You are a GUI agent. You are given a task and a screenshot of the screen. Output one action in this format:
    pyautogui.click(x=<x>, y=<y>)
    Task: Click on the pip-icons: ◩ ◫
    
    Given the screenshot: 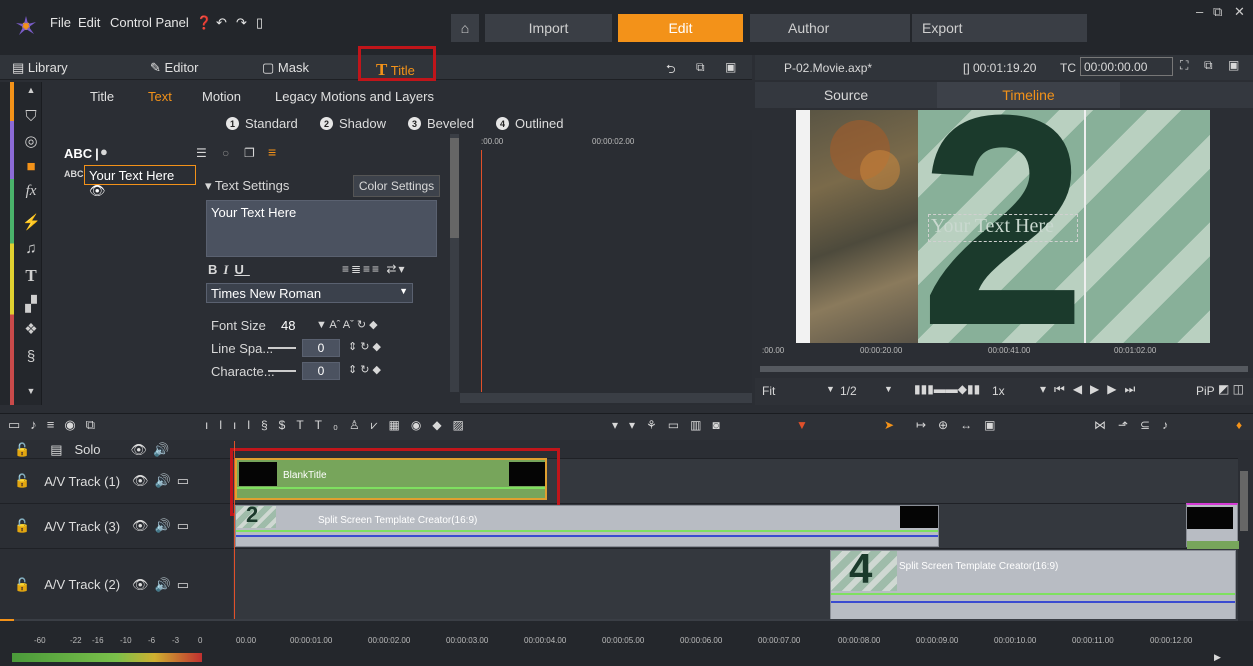 What is the action you would take?
    pyautogui.click(x=1231, y=389)
    